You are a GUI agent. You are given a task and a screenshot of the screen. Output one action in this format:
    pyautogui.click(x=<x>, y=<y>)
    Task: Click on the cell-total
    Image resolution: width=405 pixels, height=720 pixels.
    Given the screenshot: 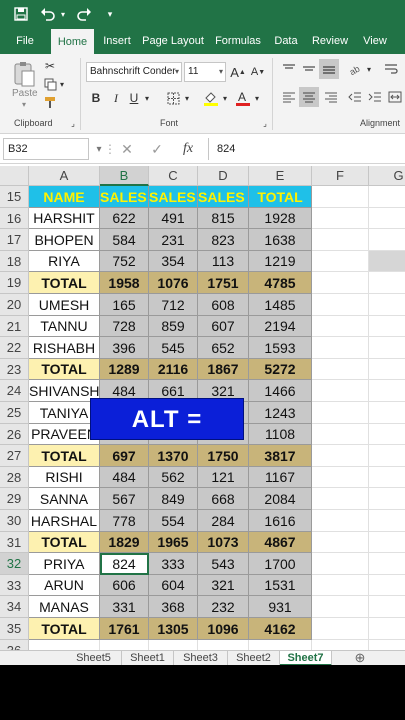 What is the action you would take?
    pyautogui.click(x=280, y=645)
    